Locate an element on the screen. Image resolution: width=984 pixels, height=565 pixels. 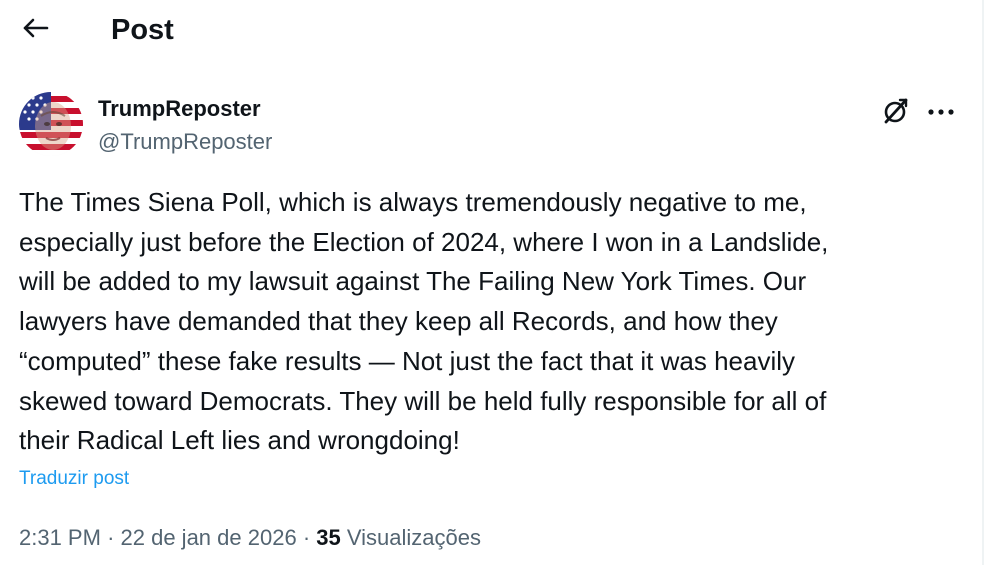
grok-button is located at coordinates (896, 113).